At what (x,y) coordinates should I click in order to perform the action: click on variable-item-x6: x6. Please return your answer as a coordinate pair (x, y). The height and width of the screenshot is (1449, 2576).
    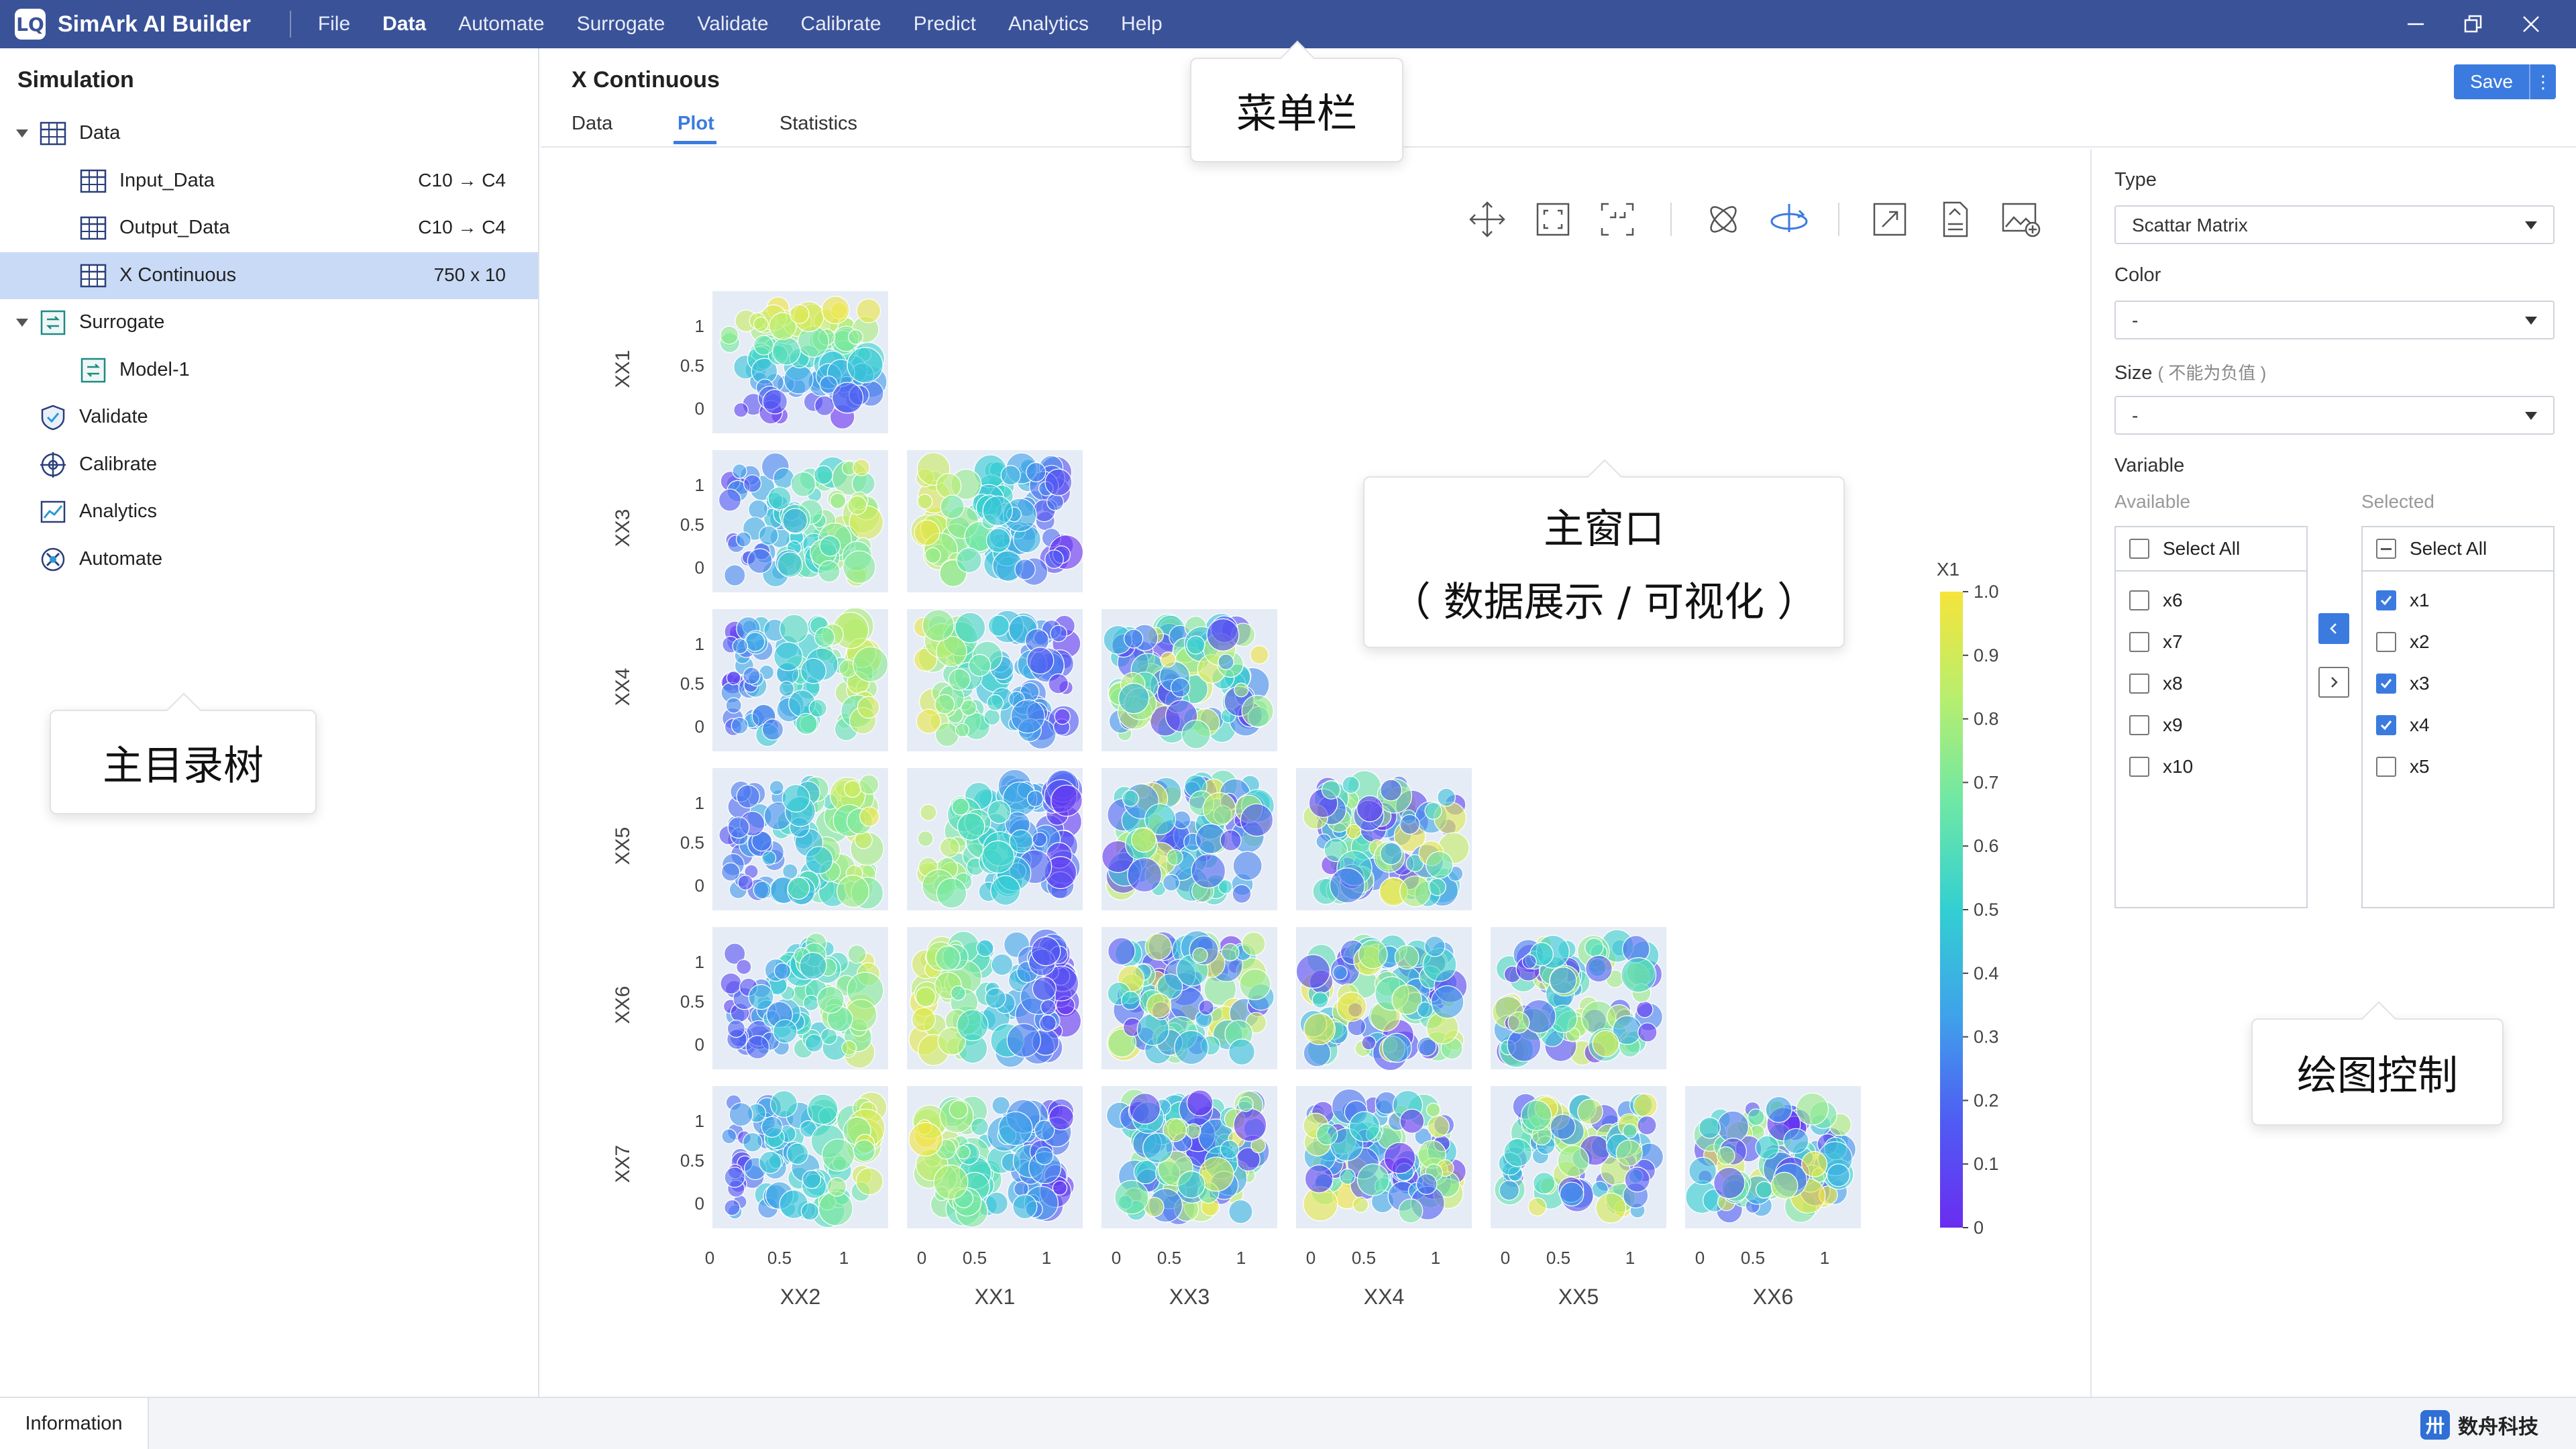
    Looking at the image, I should click on (2211, 600).